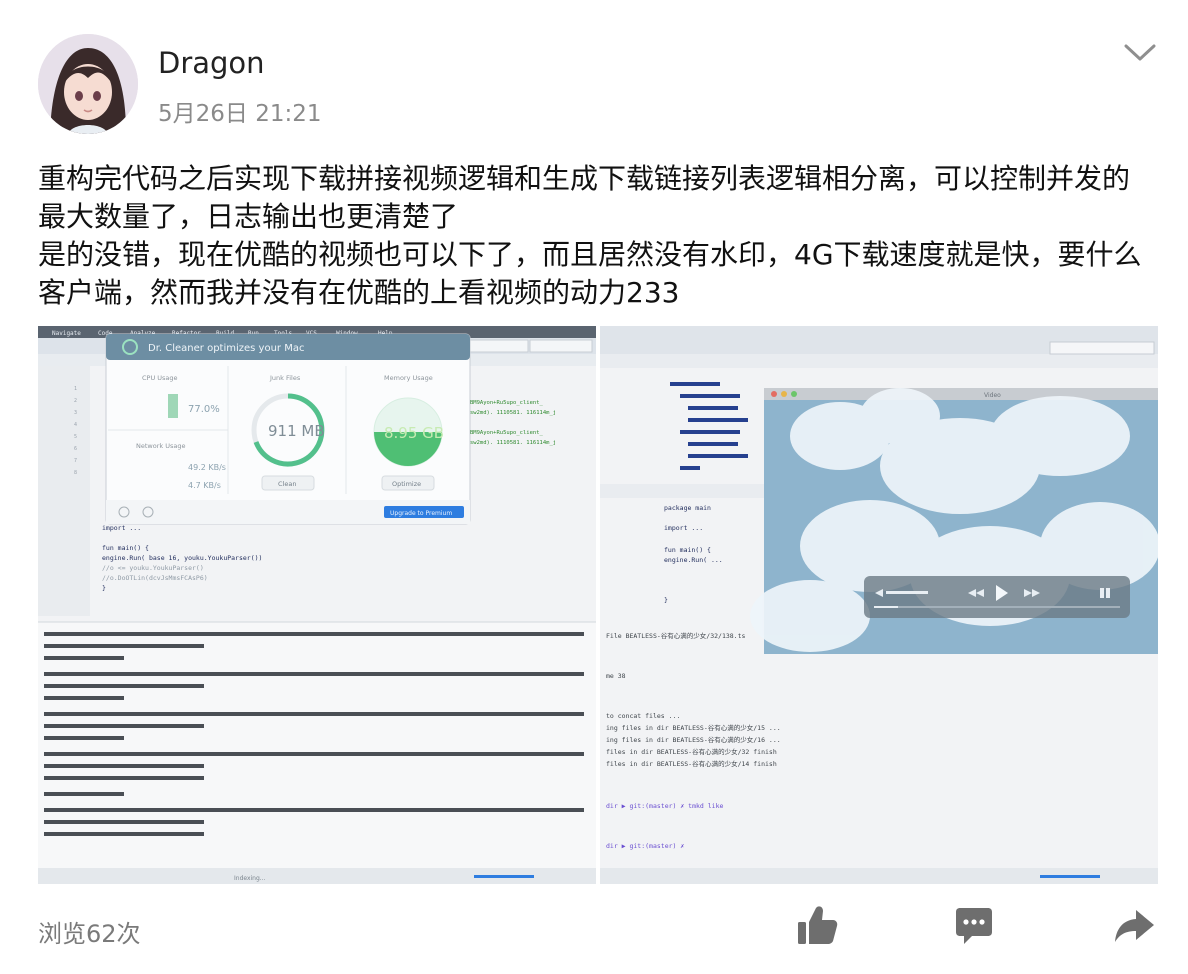 The height and width of the screenshot is (974, 1188). I want to click on junk-clean-button: Clean, so click(287, 484).